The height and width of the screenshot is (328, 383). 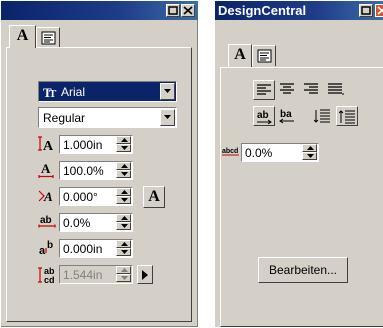 I want to click on text-direction-rl-button: ba, so click(x=288, y=116).